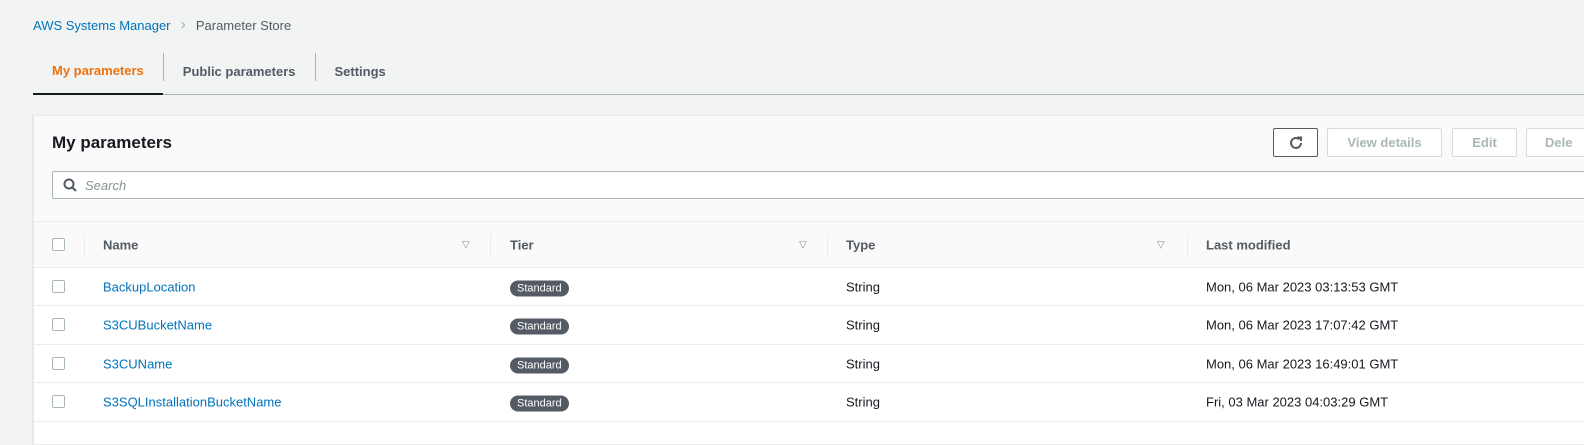  I want to click on breadcrumb: AWS Systems Manager › Parameter Store, so click(162, 25).